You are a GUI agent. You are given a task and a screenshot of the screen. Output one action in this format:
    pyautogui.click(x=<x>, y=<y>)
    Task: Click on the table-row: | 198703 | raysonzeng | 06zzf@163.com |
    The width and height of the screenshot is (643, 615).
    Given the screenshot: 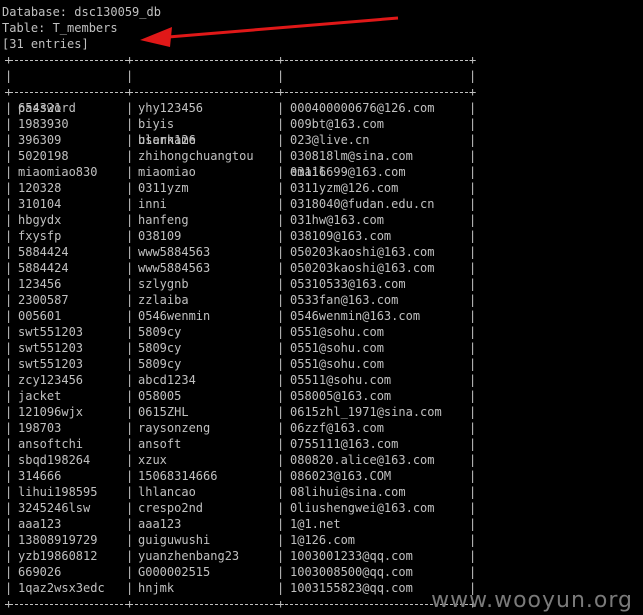 What is the action you would take?
    pyautogui.click(x=241, y=428)
    